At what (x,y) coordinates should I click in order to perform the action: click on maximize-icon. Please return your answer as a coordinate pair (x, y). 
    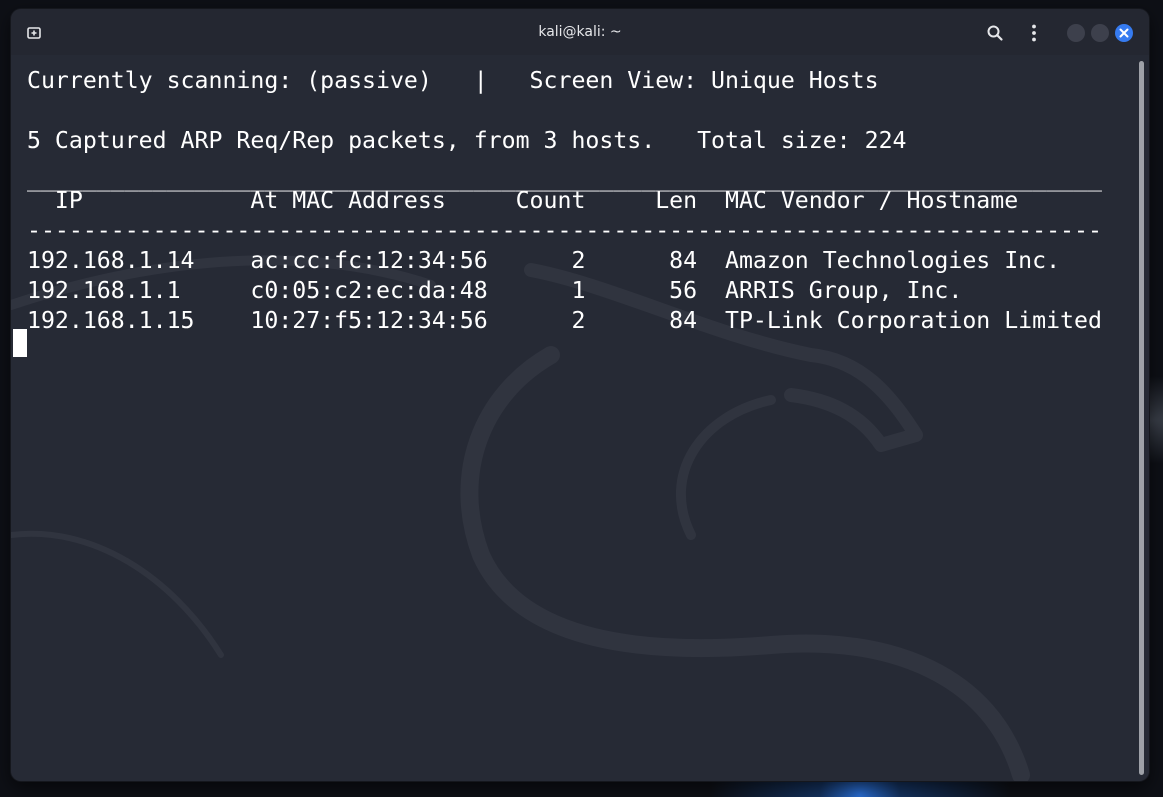
    Looking at the image, I should click on (1100, 33).